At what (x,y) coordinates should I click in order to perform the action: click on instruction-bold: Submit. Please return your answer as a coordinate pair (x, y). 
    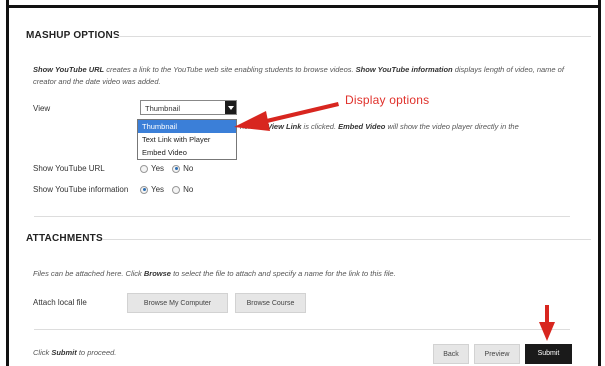
    Looking at the image, I should click on (64, 352).